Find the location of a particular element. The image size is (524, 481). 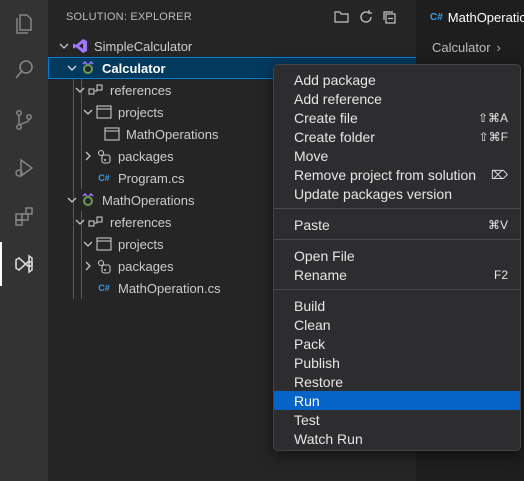

menu-item-add-package: Add package is located at coordinates (397, 79).